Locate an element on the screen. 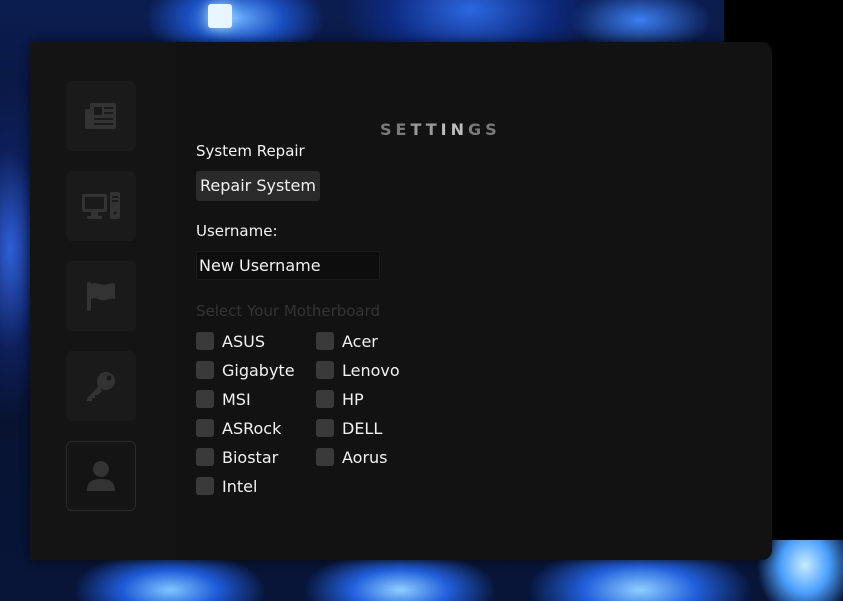 The width and height of the screenshot is (843, 601). repair-system-button: Repair System is located at coordinates (258, 186).